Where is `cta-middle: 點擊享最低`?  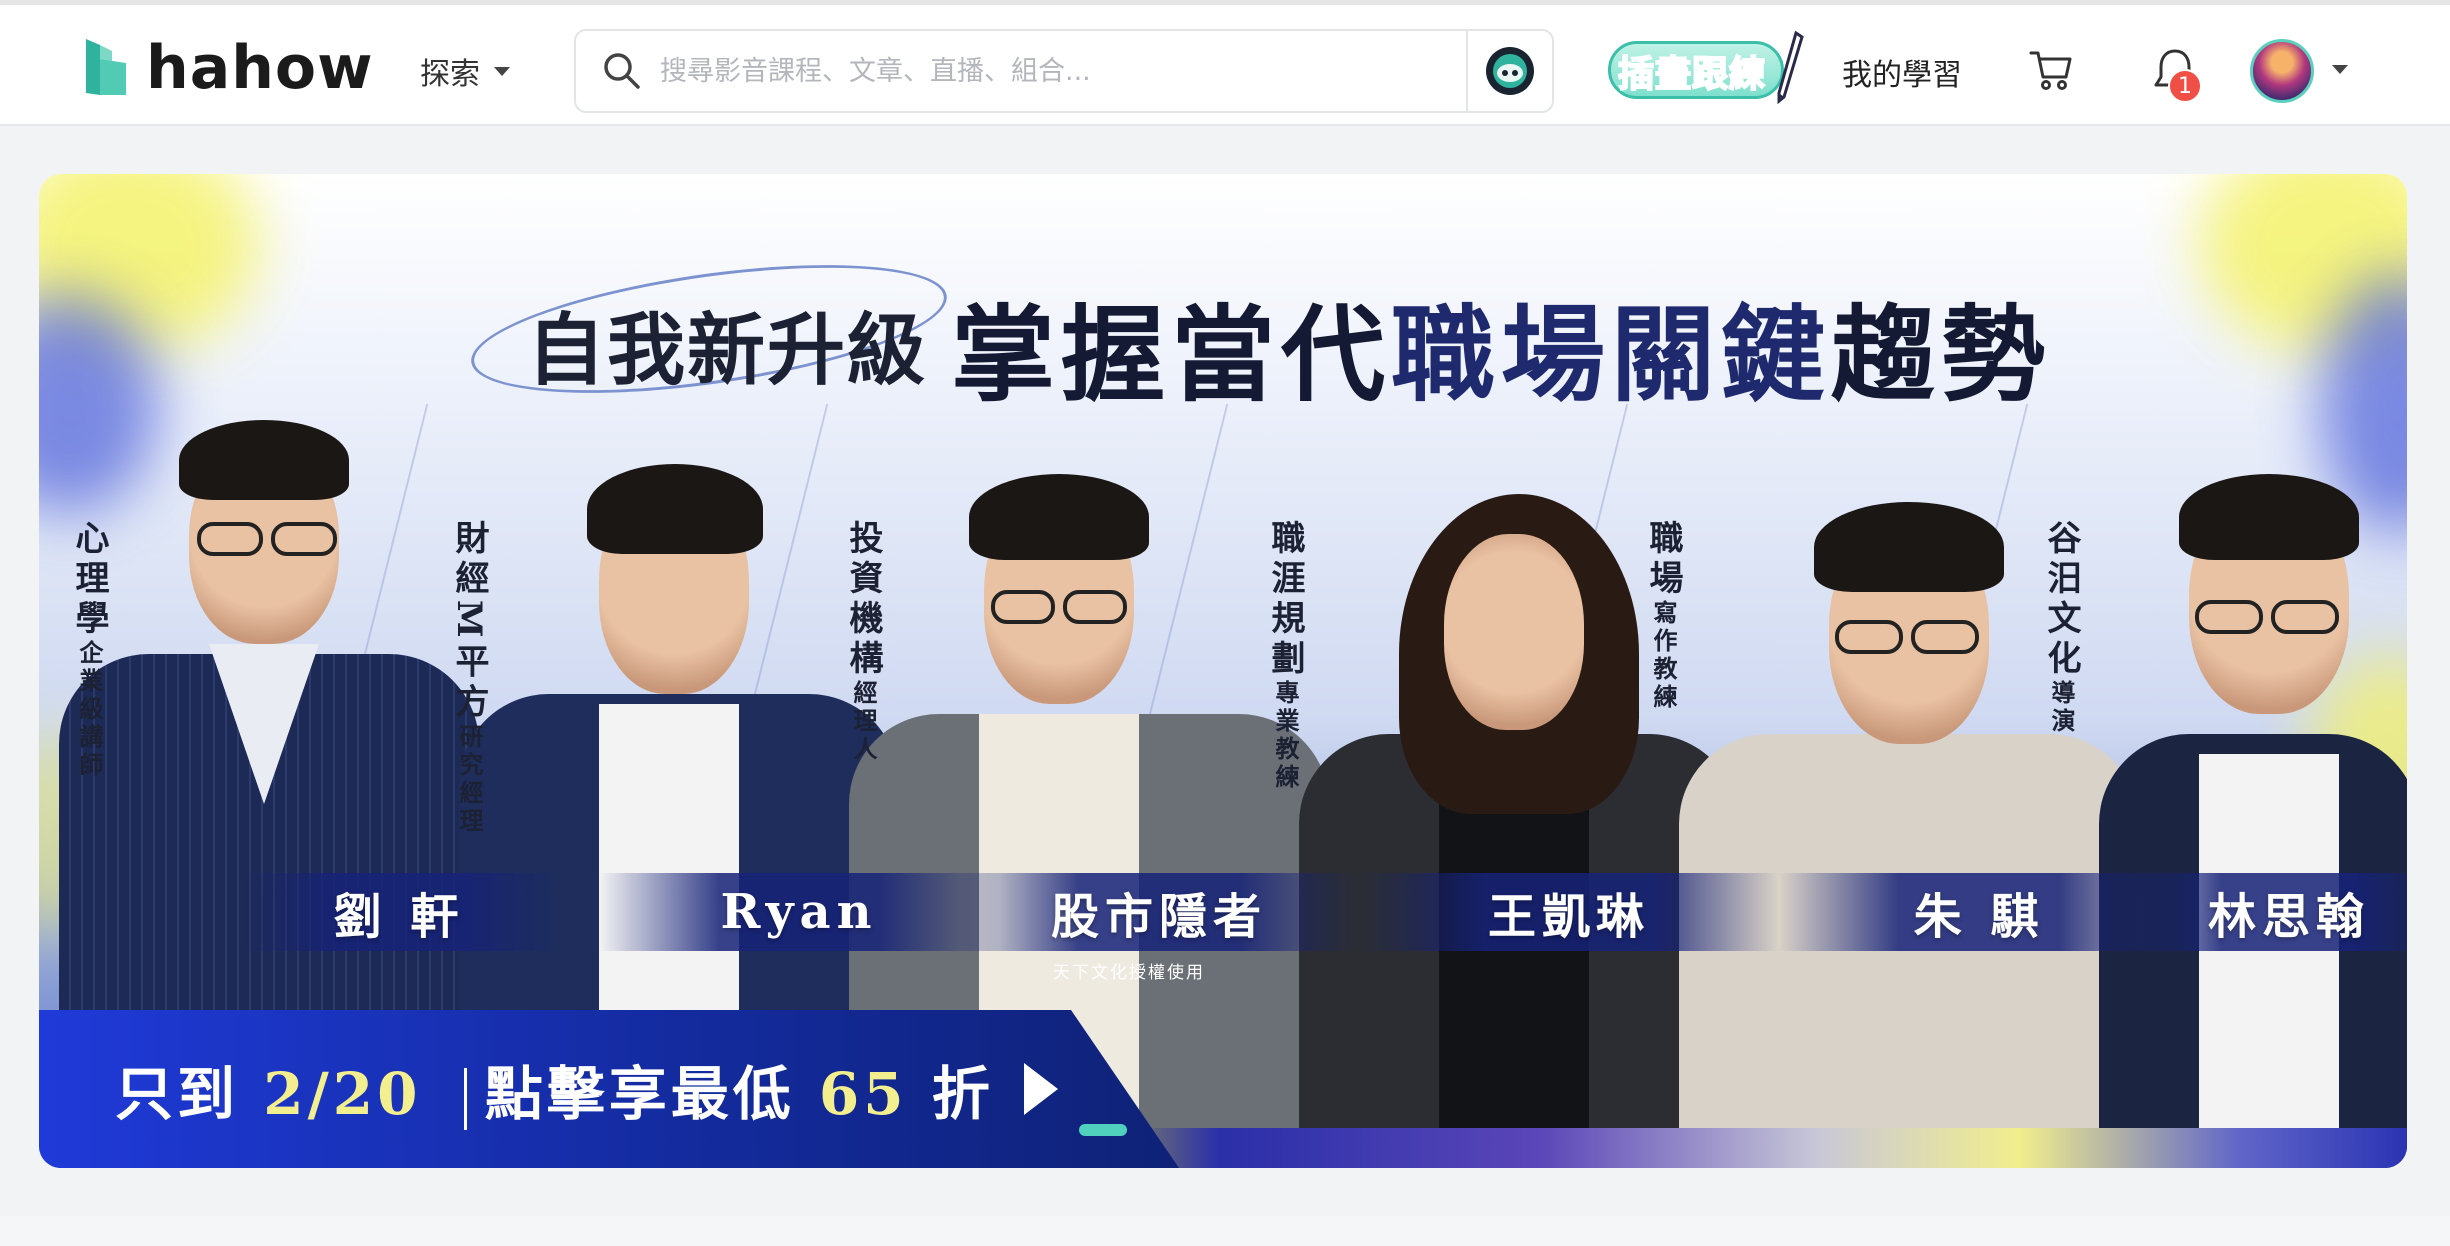
cta-middle: 點擊享最低 is located at coordinates (639, 1094).